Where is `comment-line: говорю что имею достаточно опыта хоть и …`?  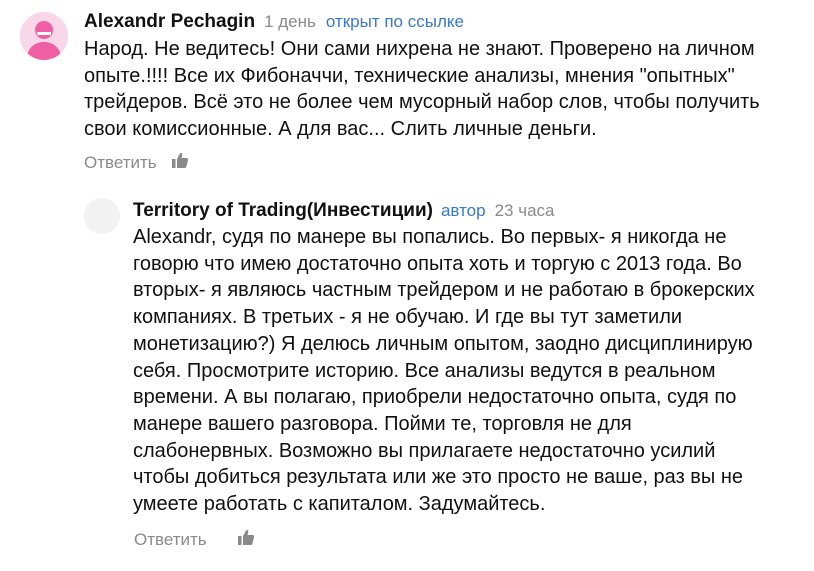 comment-line: говорю что имею достаточно опыта хоть и … is located at coordinates (437, 263).